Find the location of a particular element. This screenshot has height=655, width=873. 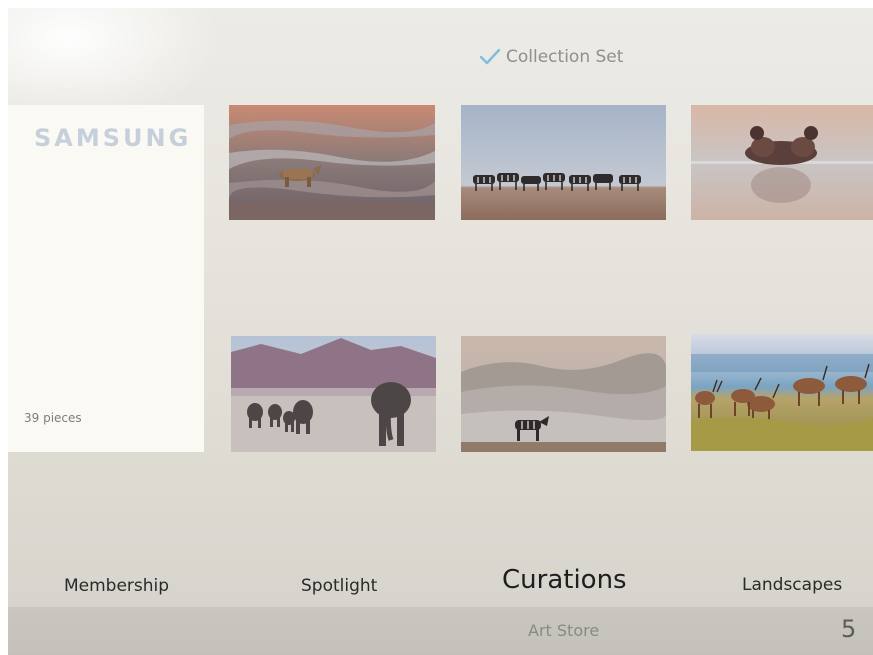

zebra-misty-artwork-image is located at coordinates (563, 394).